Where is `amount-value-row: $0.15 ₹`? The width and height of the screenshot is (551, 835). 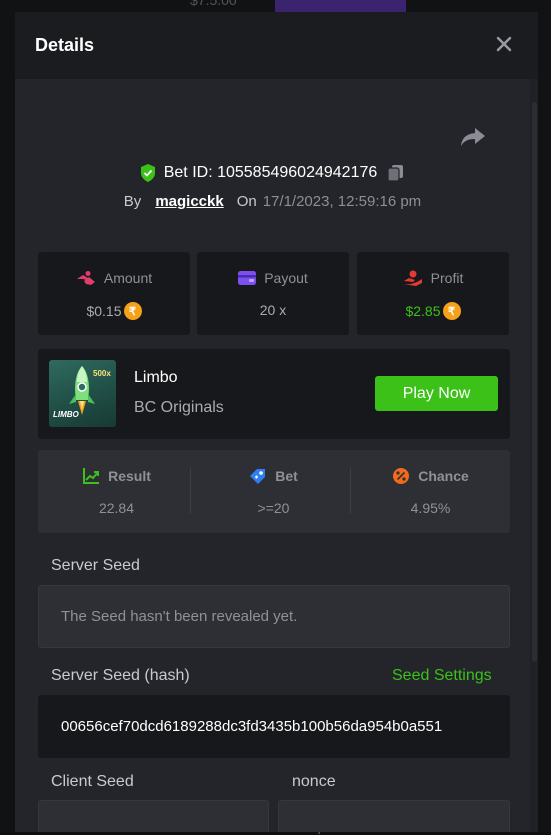
amount-value-row: $0.15 ₹ is located at coordinates (114, 311).